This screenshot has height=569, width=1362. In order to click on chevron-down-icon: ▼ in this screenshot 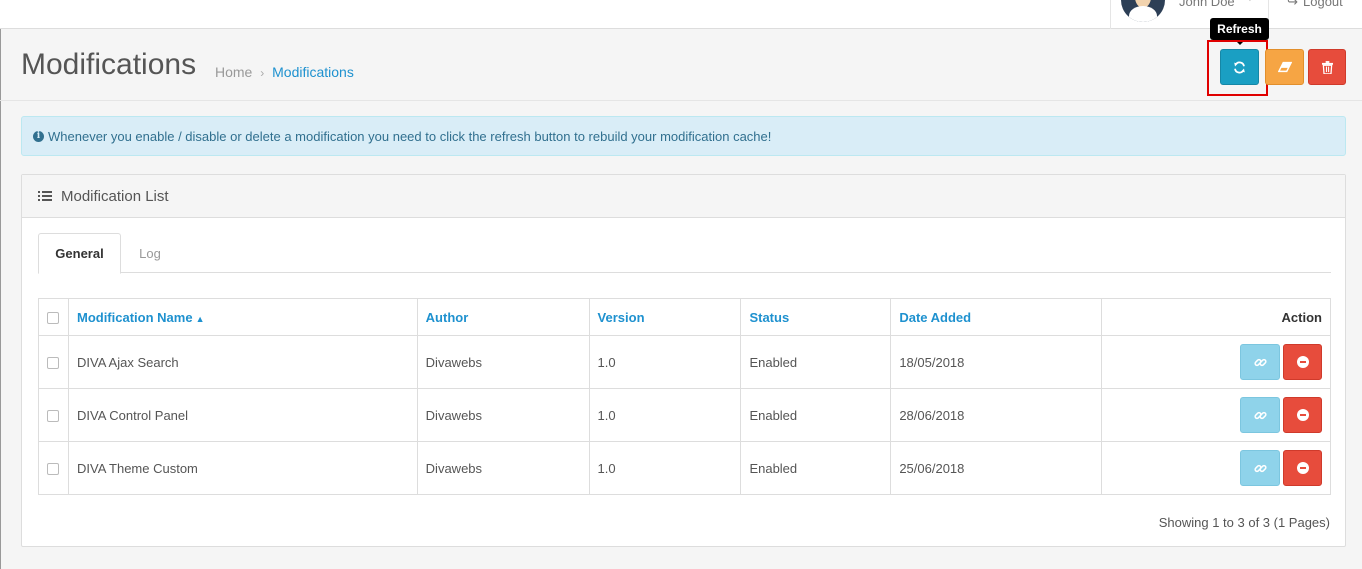, I will do `click(1250, 2)`.